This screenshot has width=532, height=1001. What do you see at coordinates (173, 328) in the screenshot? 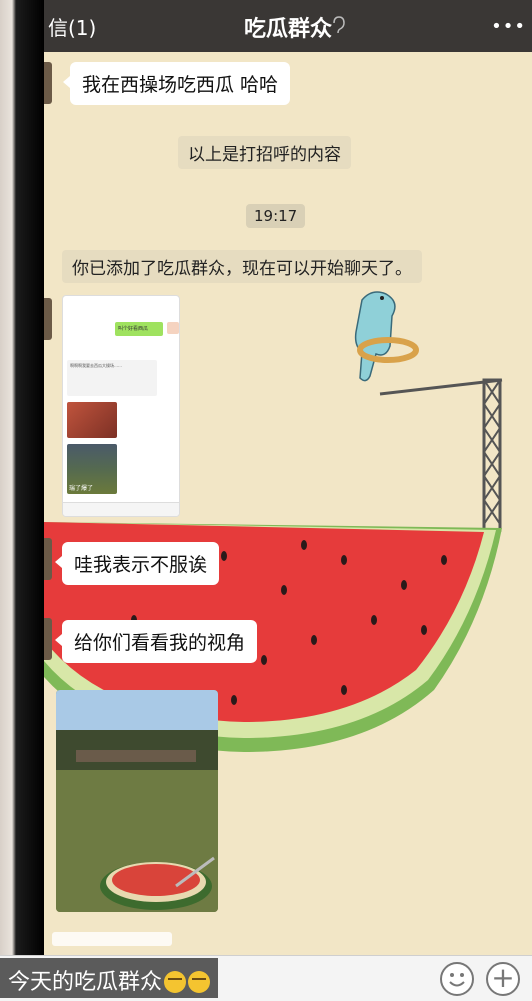
I see `mini-avatar` at bounding box center [173, 328].